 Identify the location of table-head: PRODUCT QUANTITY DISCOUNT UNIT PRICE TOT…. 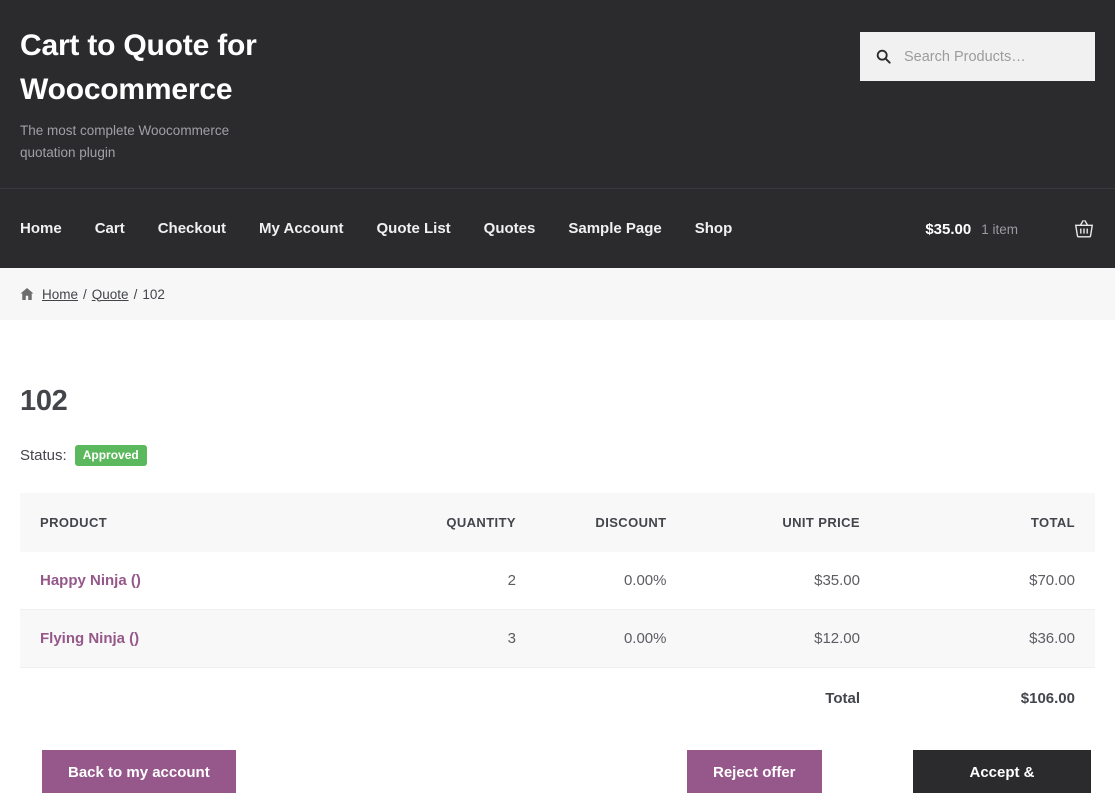
(557, 522).